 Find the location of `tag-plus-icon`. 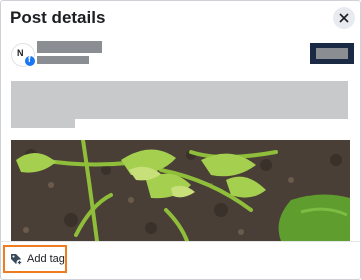

tag-plus-icon is located at coordinates (17, 259).